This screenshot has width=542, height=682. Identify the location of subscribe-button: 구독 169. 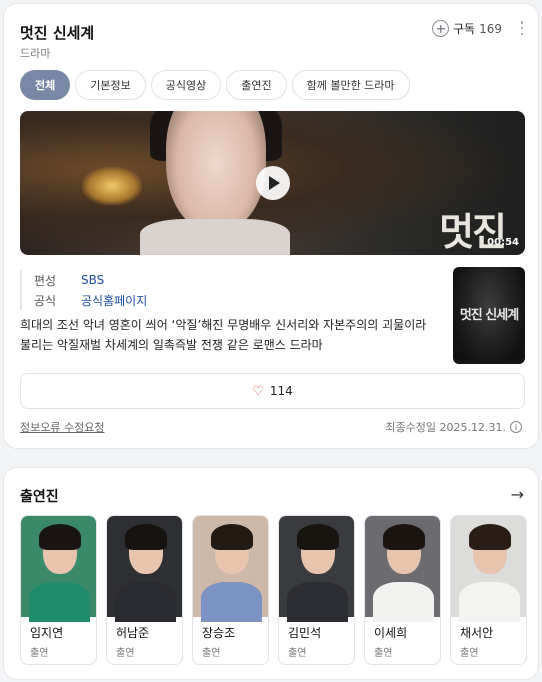
(467, 28).